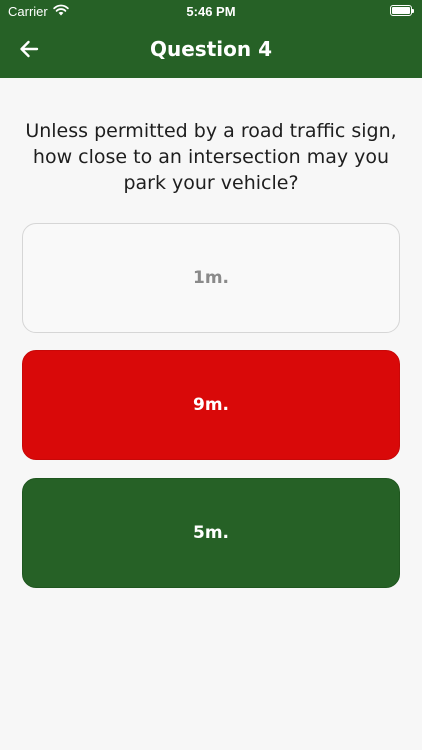 The width and height of the screenshot is (422, 750). I want to click on page-title: Question 4, so click(211, 49).